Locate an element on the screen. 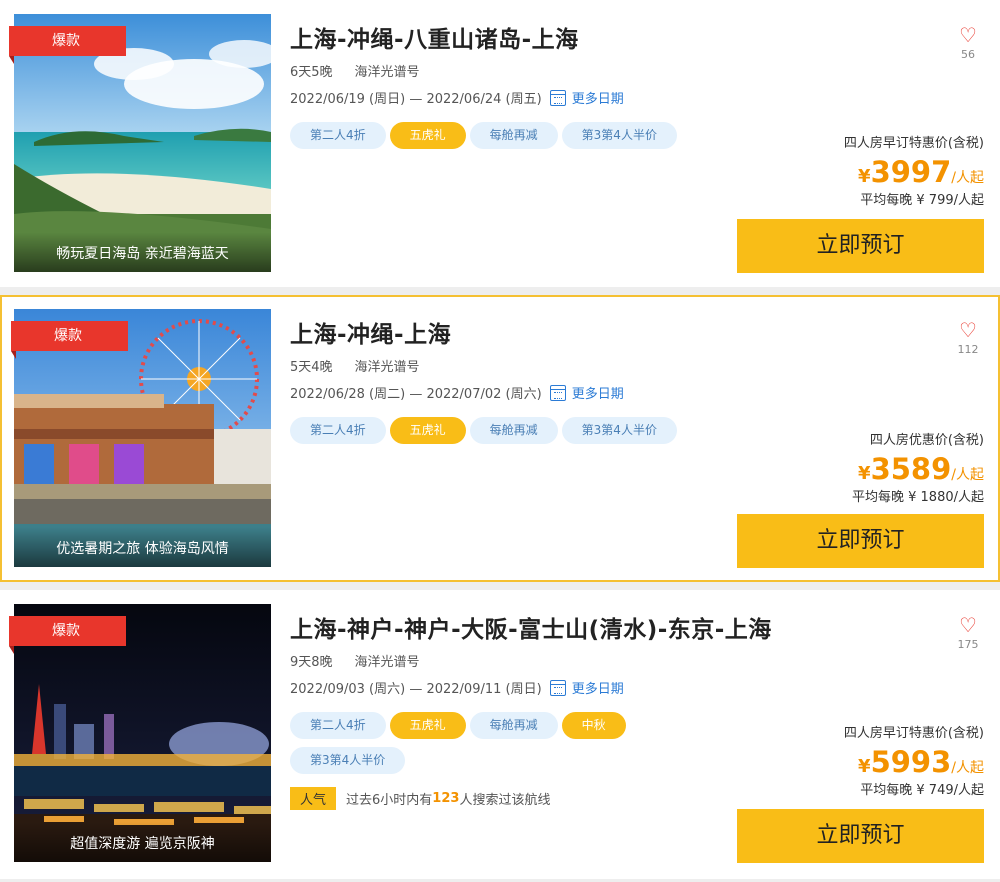  route-title: 上海-冲绳-八重山诸岛-上海 is located at coordinates (434, 37).